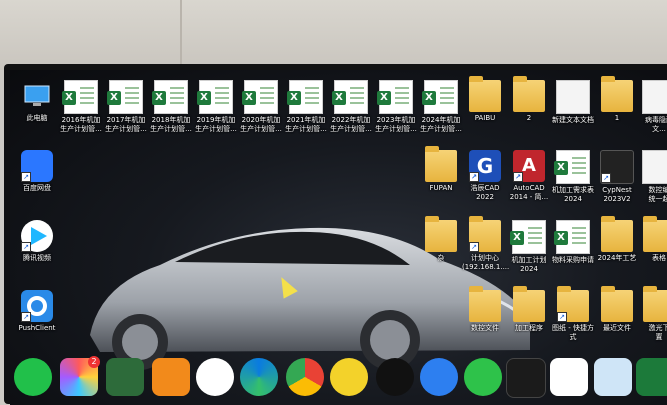 The height and width of the screenshot is (405, 667). What do you see at coordinates (37, 96) in the screenshot?
I see `computer-icon` at bounding box center [37, 96].